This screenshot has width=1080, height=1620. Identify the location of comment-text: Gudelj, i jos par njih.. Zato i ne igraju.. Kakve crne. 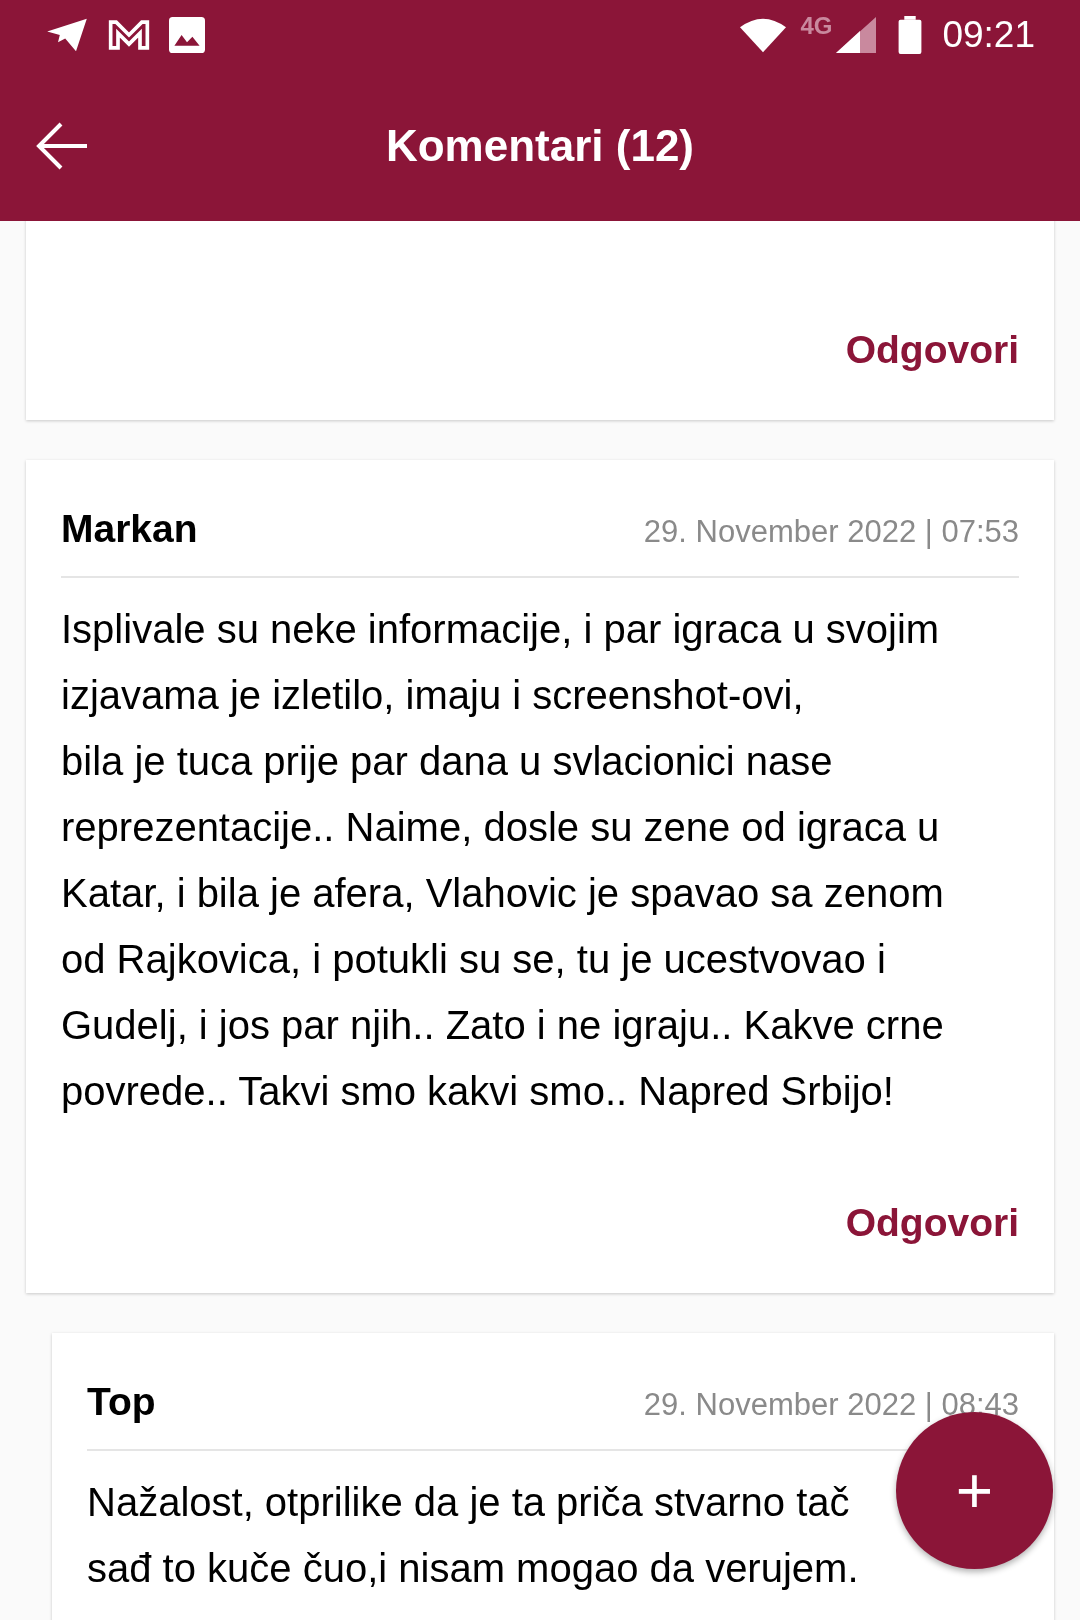
(502, 1025).